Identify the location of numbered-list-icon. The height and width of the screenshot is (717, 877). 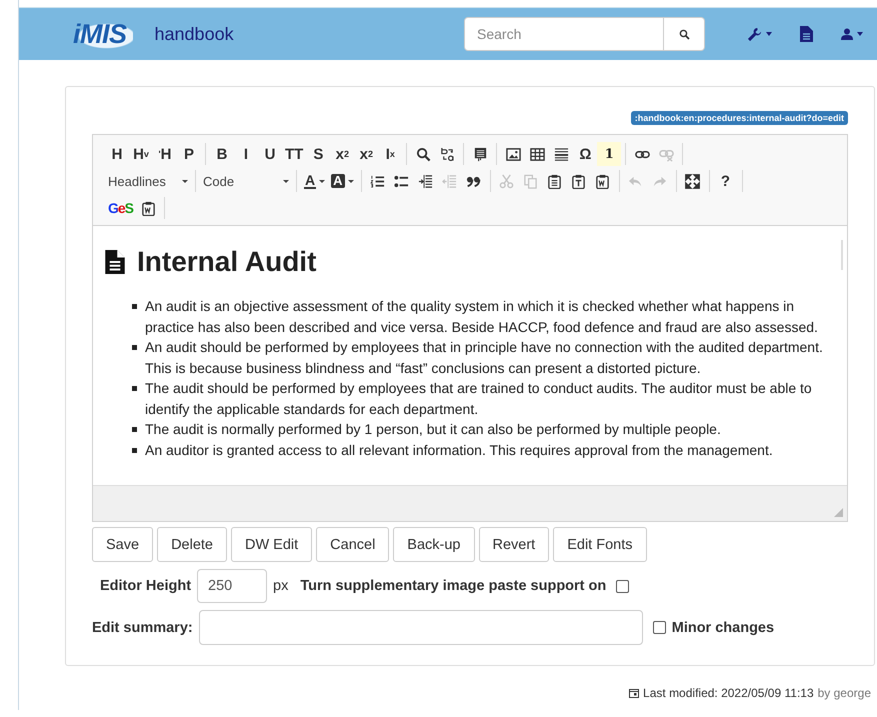
(378, 181).